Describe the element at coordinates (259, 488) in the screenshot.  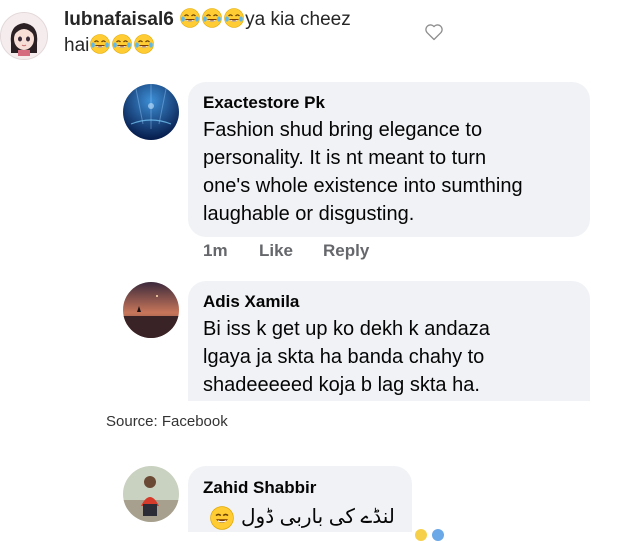
I see `comment-author: Zahid Shabbir` at that location.